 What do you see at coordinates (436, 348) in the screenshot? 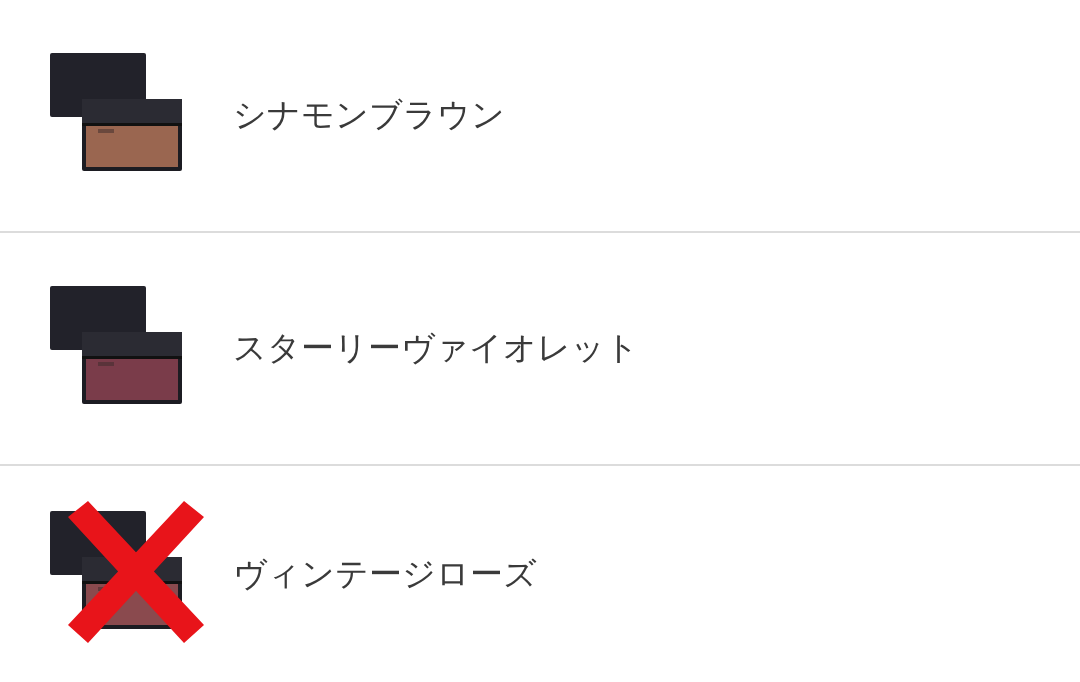
I see `product-name: スターリーヴァイオレット` at bounding box center [436, 348].